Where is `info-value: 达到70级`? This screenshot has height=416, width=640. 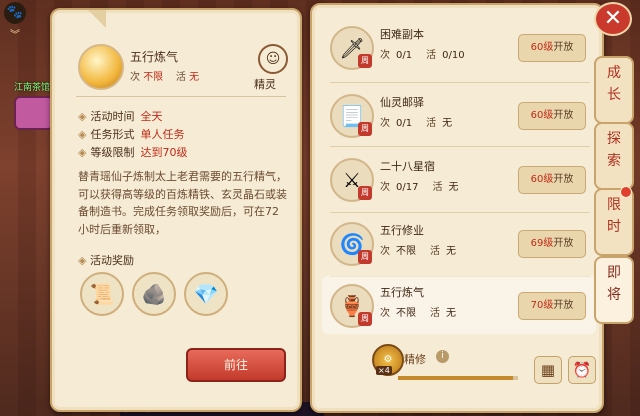
info-value: 达到70级 is located at coordinates (164, 152).